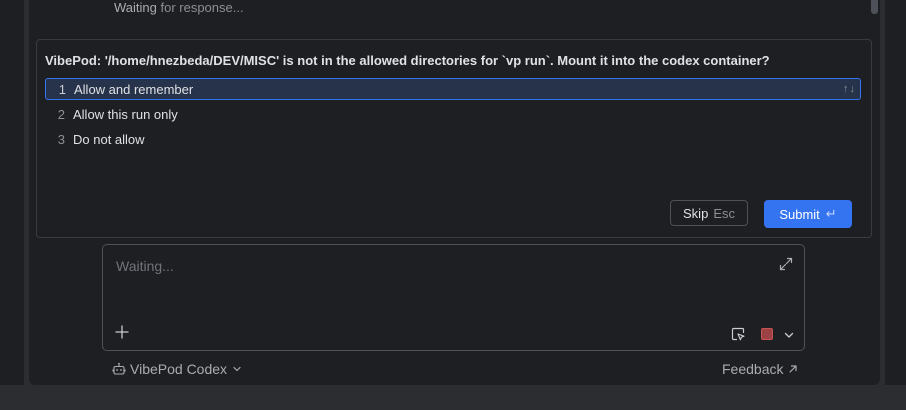 The width and height of the screenshot is (906, 410). I want to click on option-label: Do not allow, so click(109, 139).